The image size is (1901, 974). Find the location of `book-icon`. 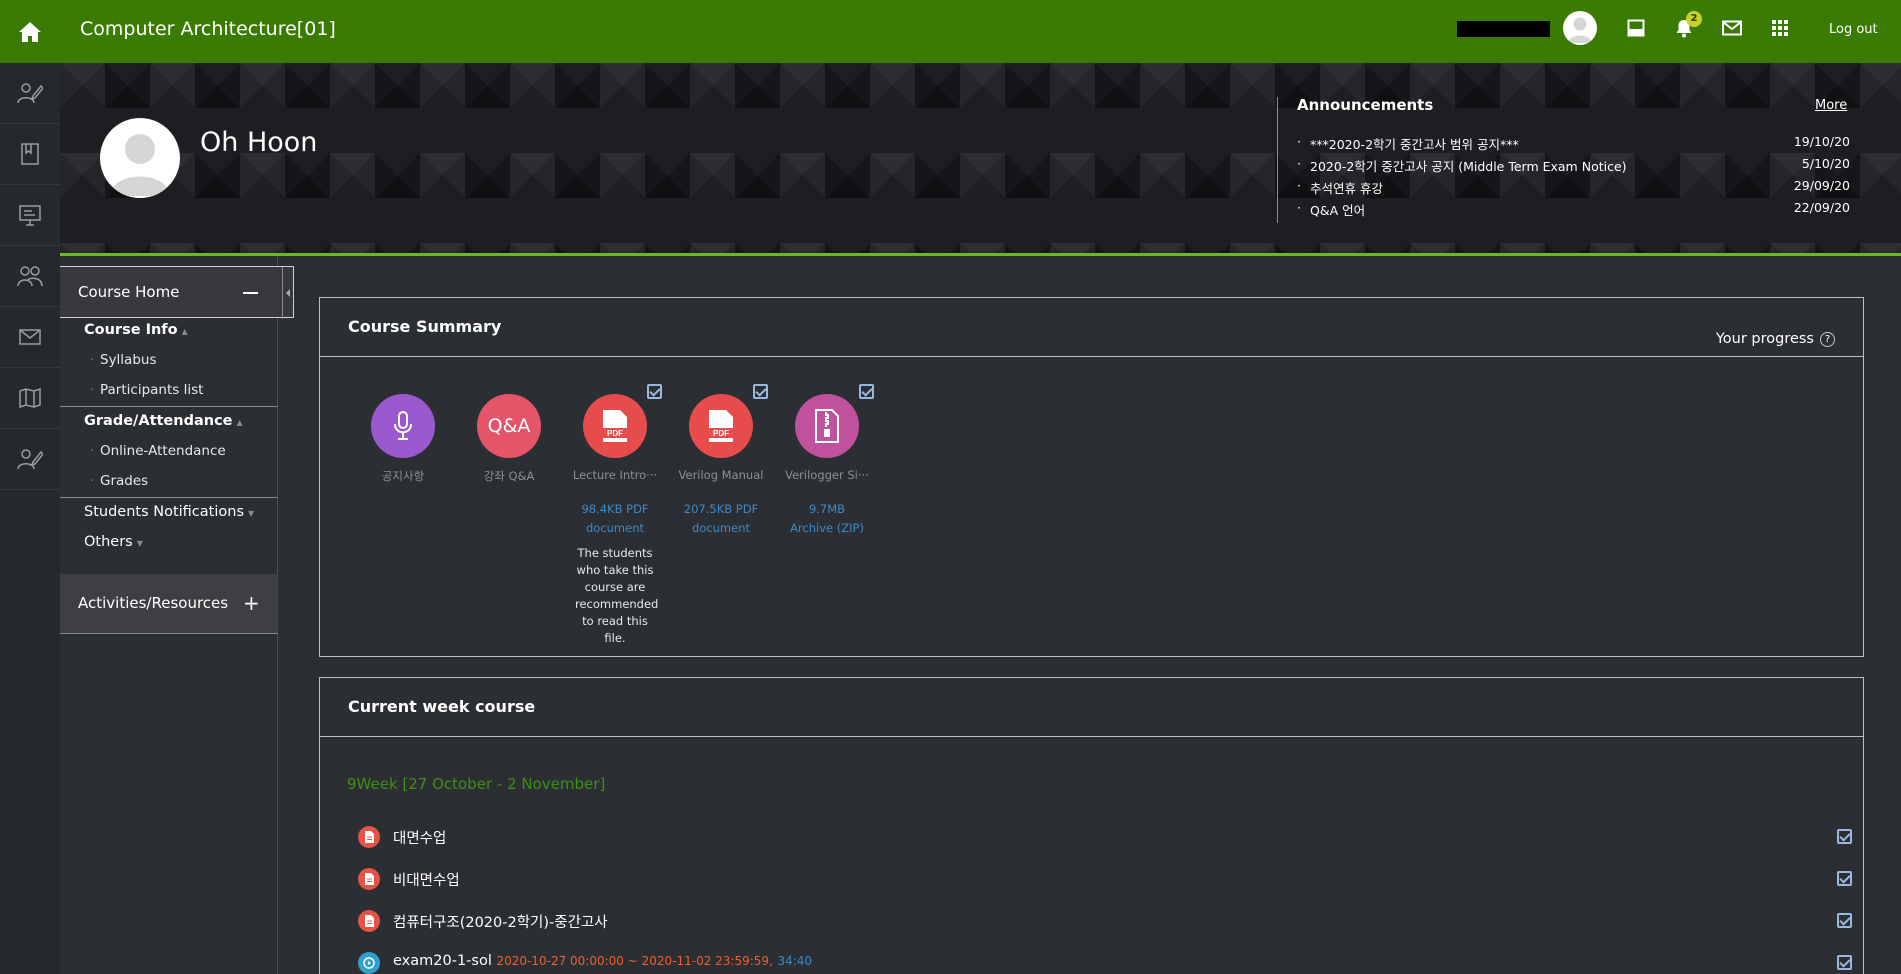

book-icon is located at coordinates (30, 154).